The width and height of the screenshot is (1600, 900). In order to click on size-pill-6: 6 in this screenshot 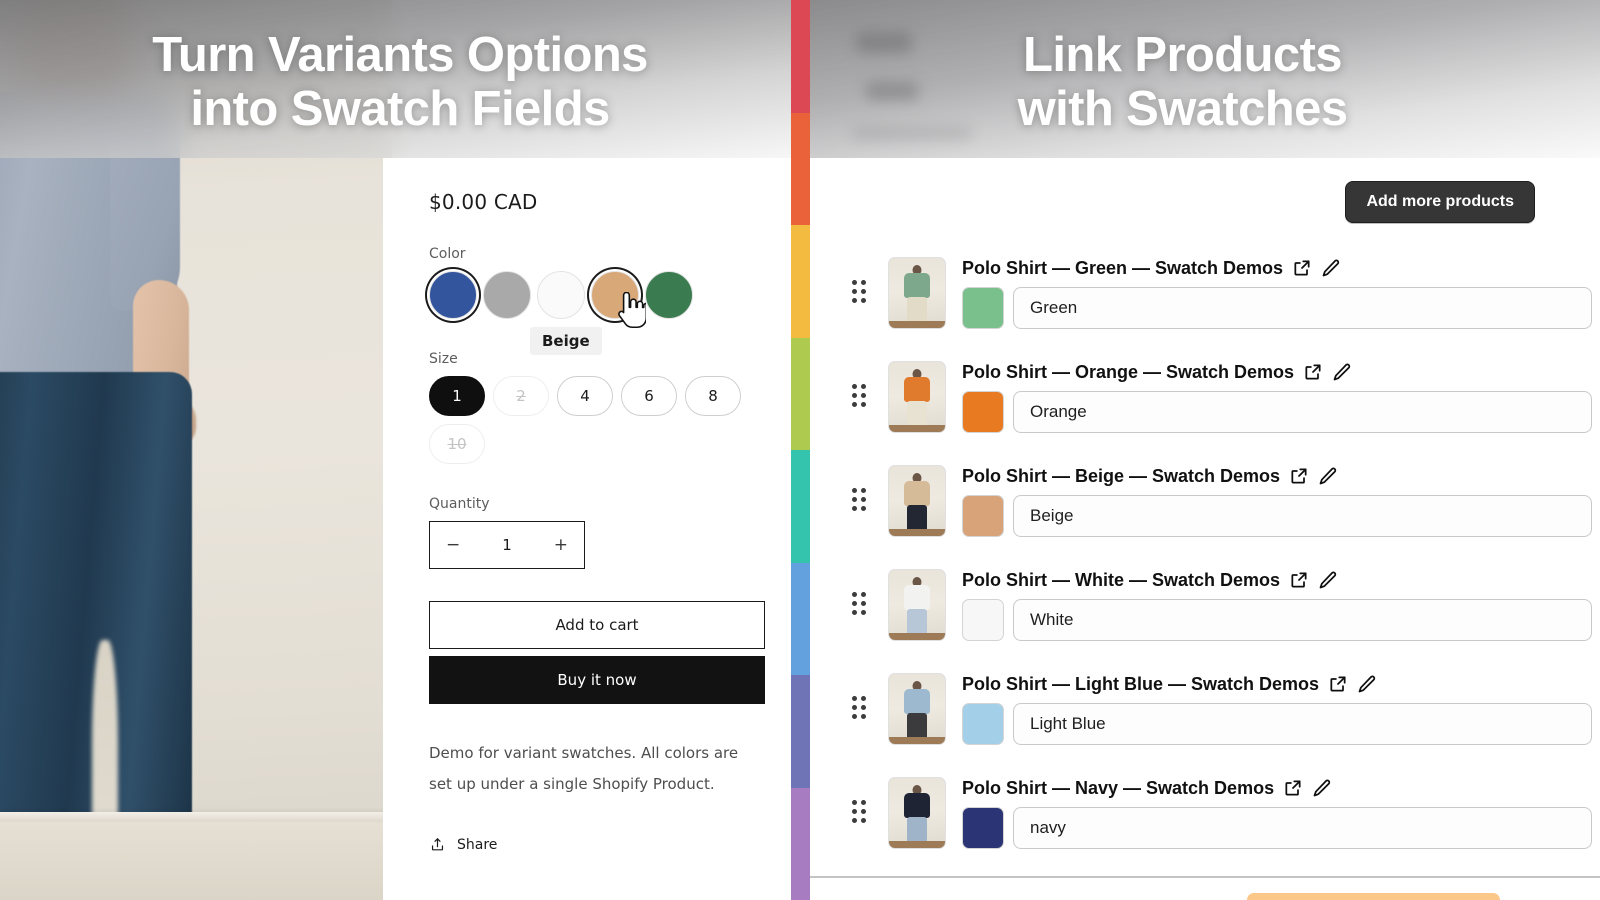, I will do `click(649, 396)`.